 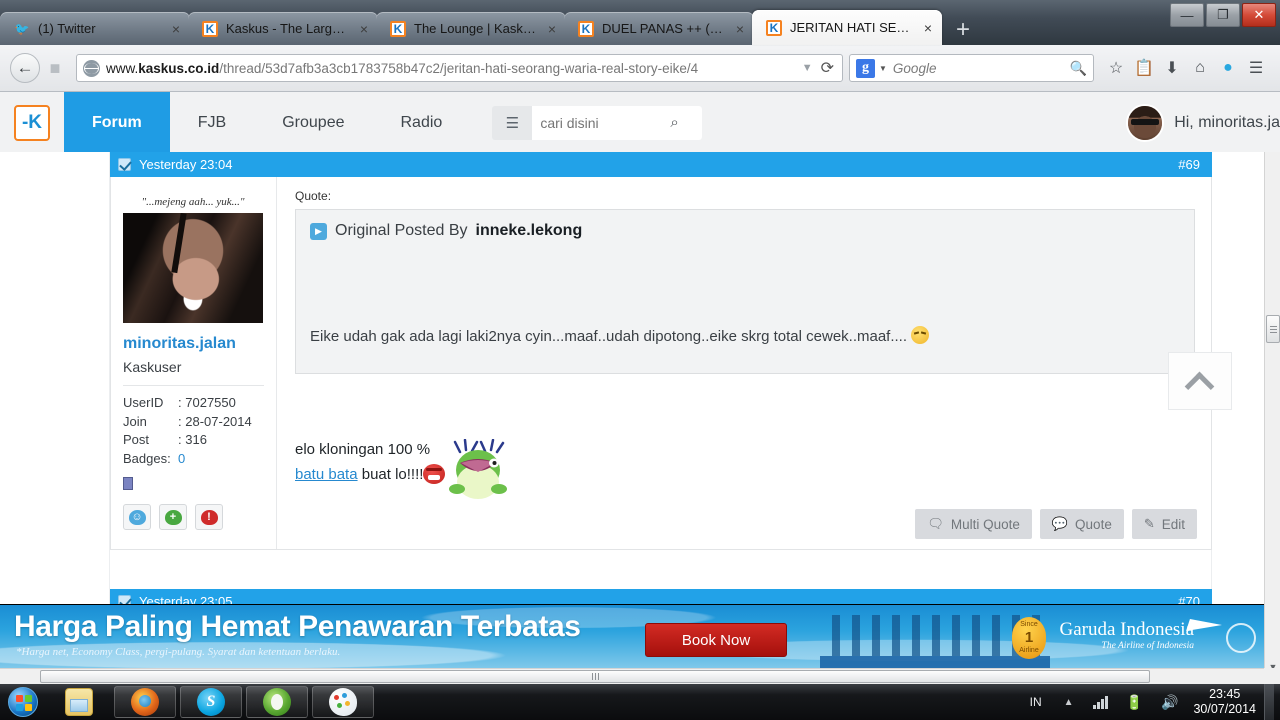 I want to click on battery-charging-icon: 🔋, so click(x=1134, y=702).